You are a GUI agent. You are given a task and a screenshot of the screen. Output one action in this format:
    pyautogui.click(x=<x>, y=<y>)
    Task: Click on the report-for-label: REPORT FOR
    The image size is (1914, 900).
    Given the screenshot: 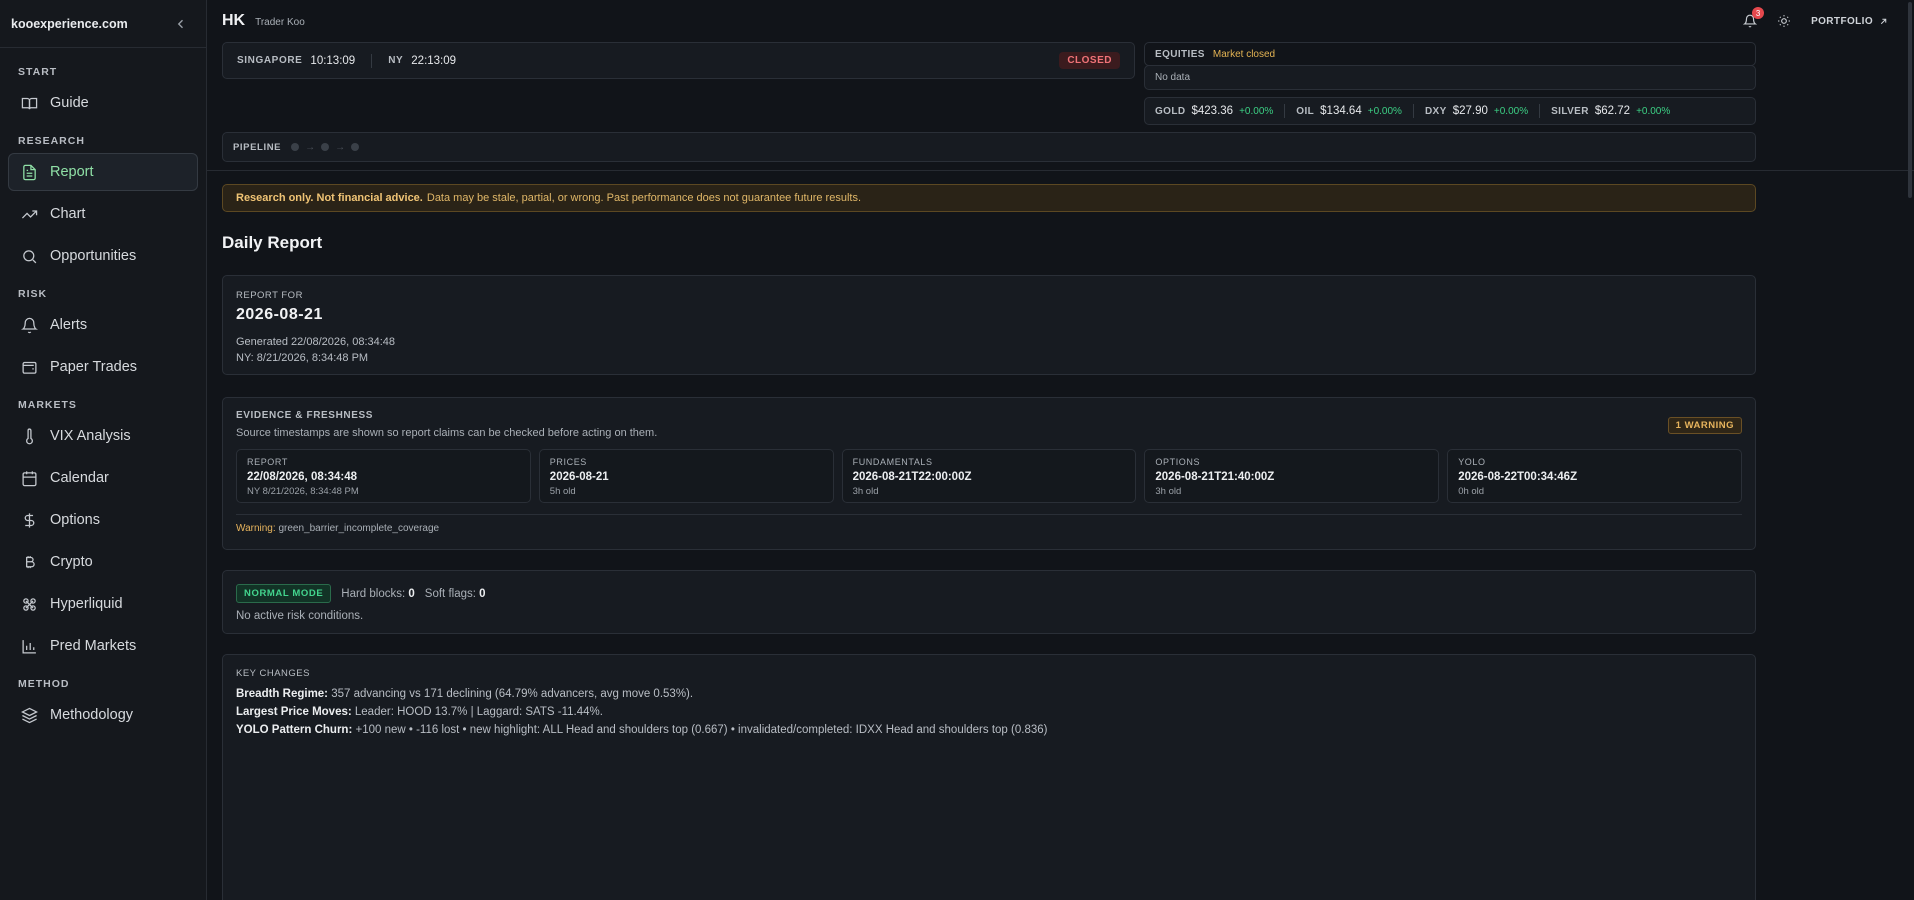 What is the action you would take?
    pyautogui.click(x=269, y=295)
    